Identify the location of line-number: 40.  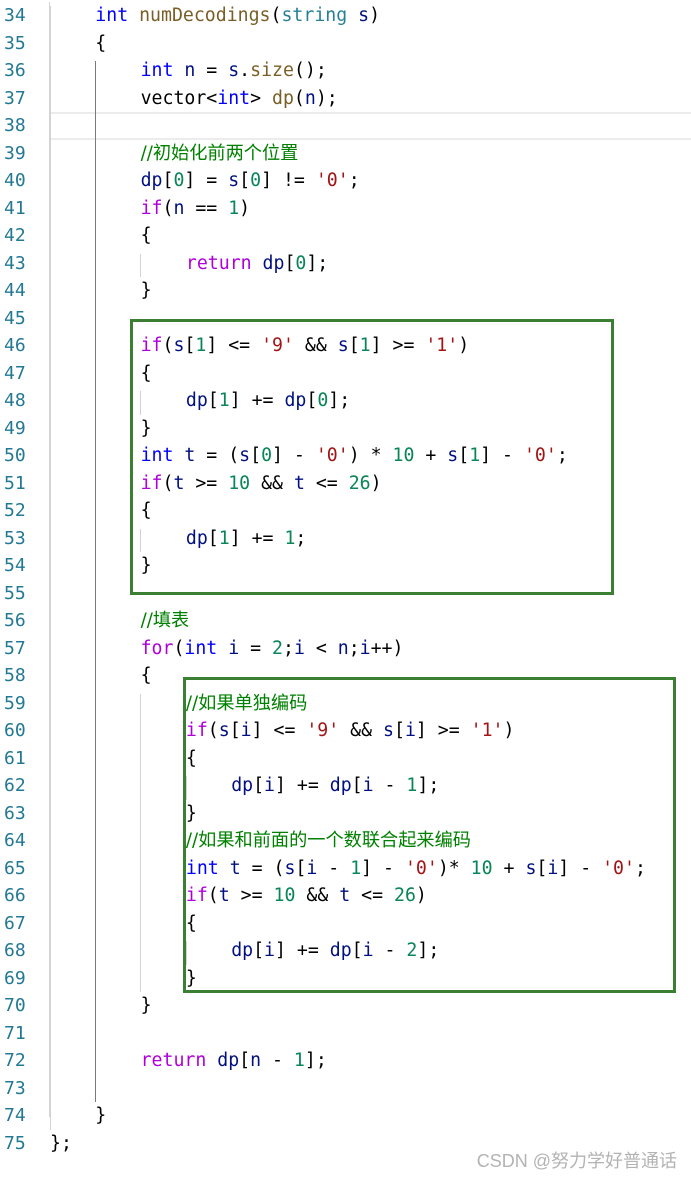
(15, 180).